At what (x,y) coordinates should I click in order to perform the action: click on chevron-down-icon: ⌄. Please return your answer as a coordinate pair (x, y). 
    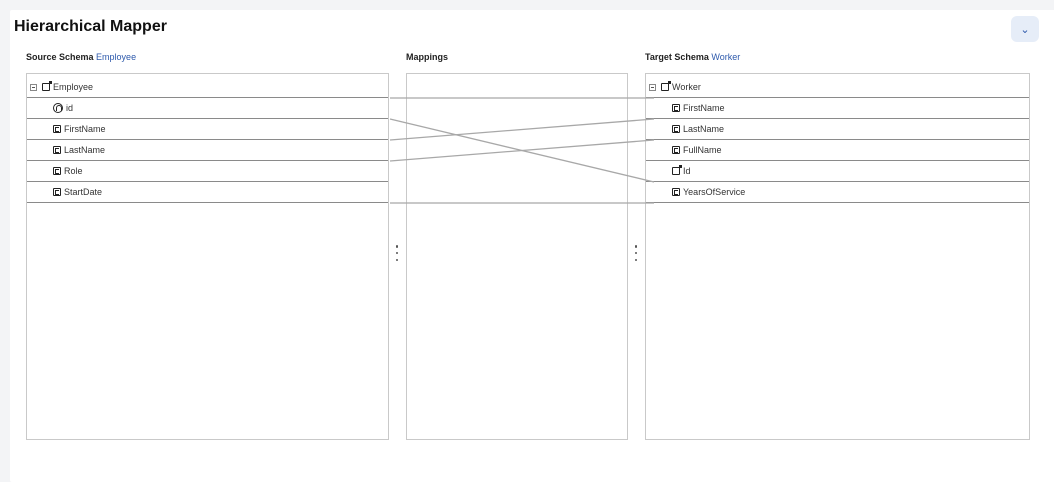
    Looking at the image, I should click on (1025, 29).